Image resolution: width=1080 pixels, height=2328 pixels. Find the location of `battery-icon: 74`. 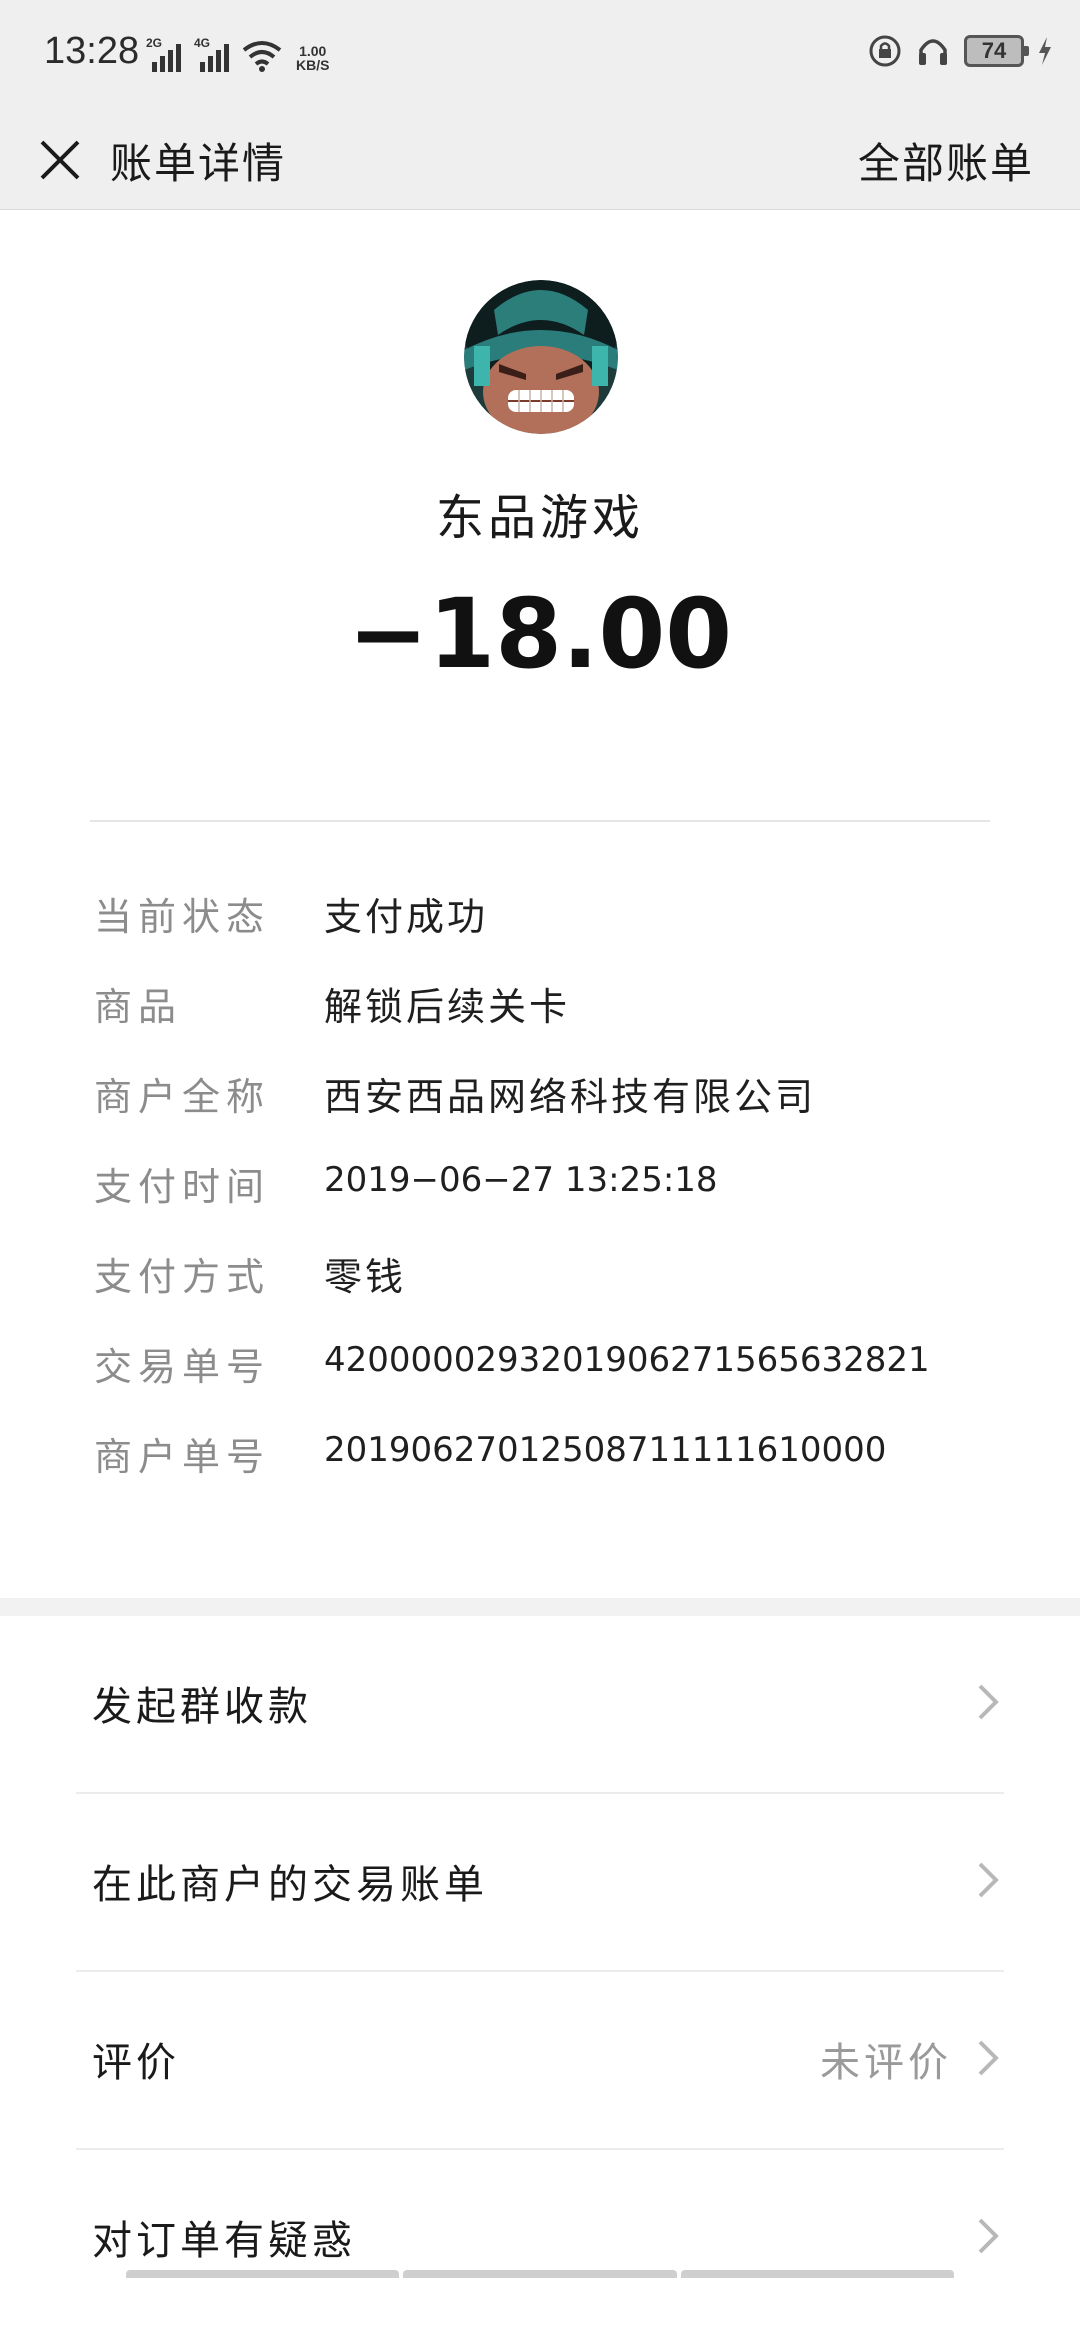

battery-icon: 74 is located at coordinates (996, 51).